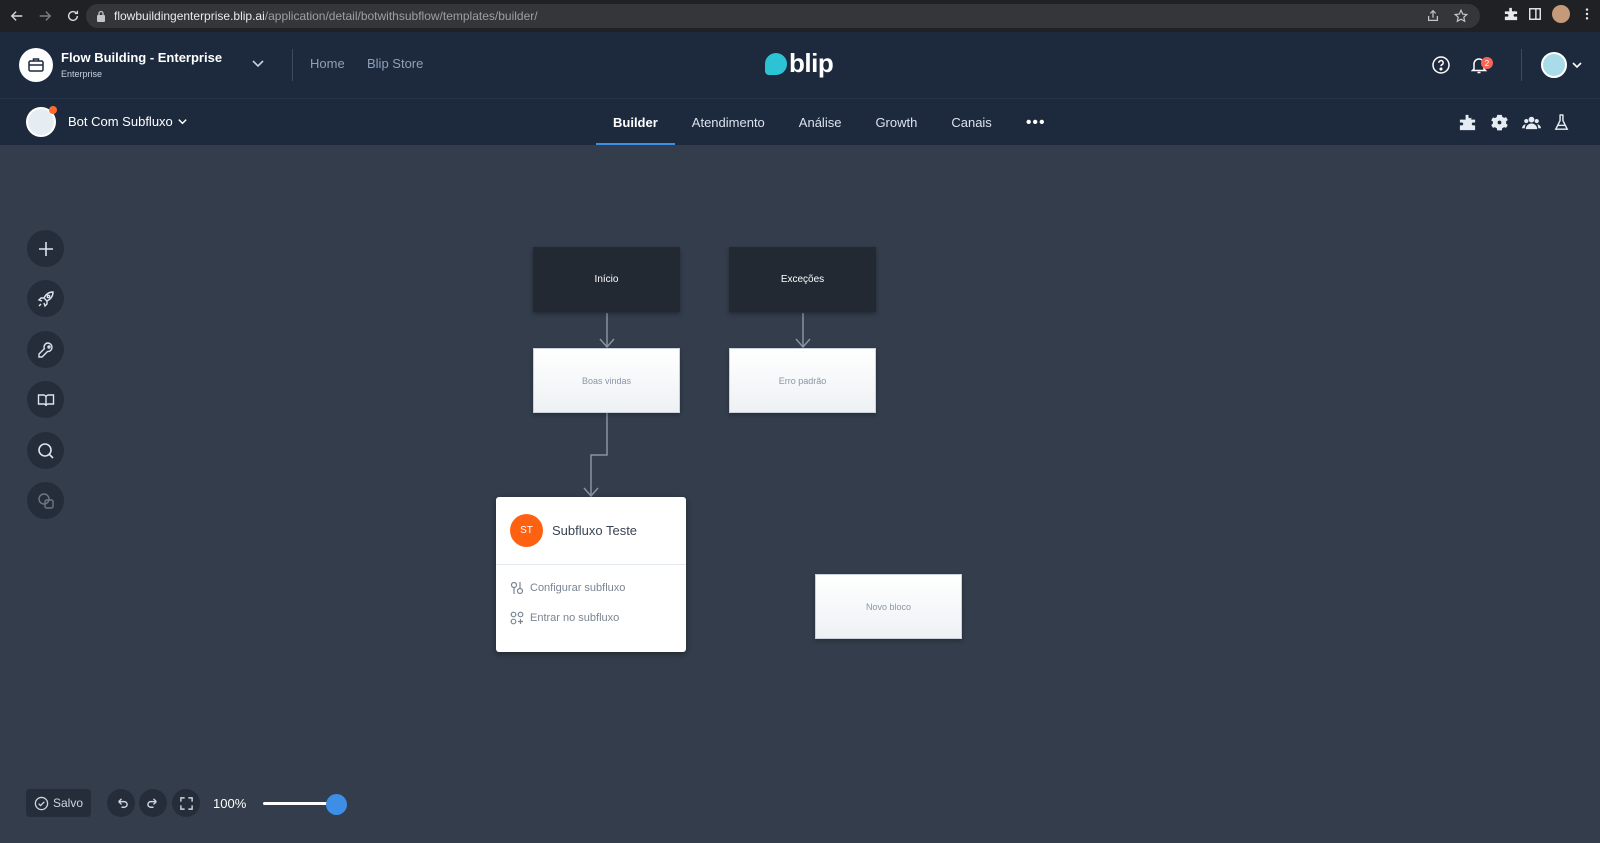 Image resolution: width=1600 pixels, height=843 pixels. Describe the element at coordinates (1511, 14) in the screenshot. I see `extensions-icon` at that location.